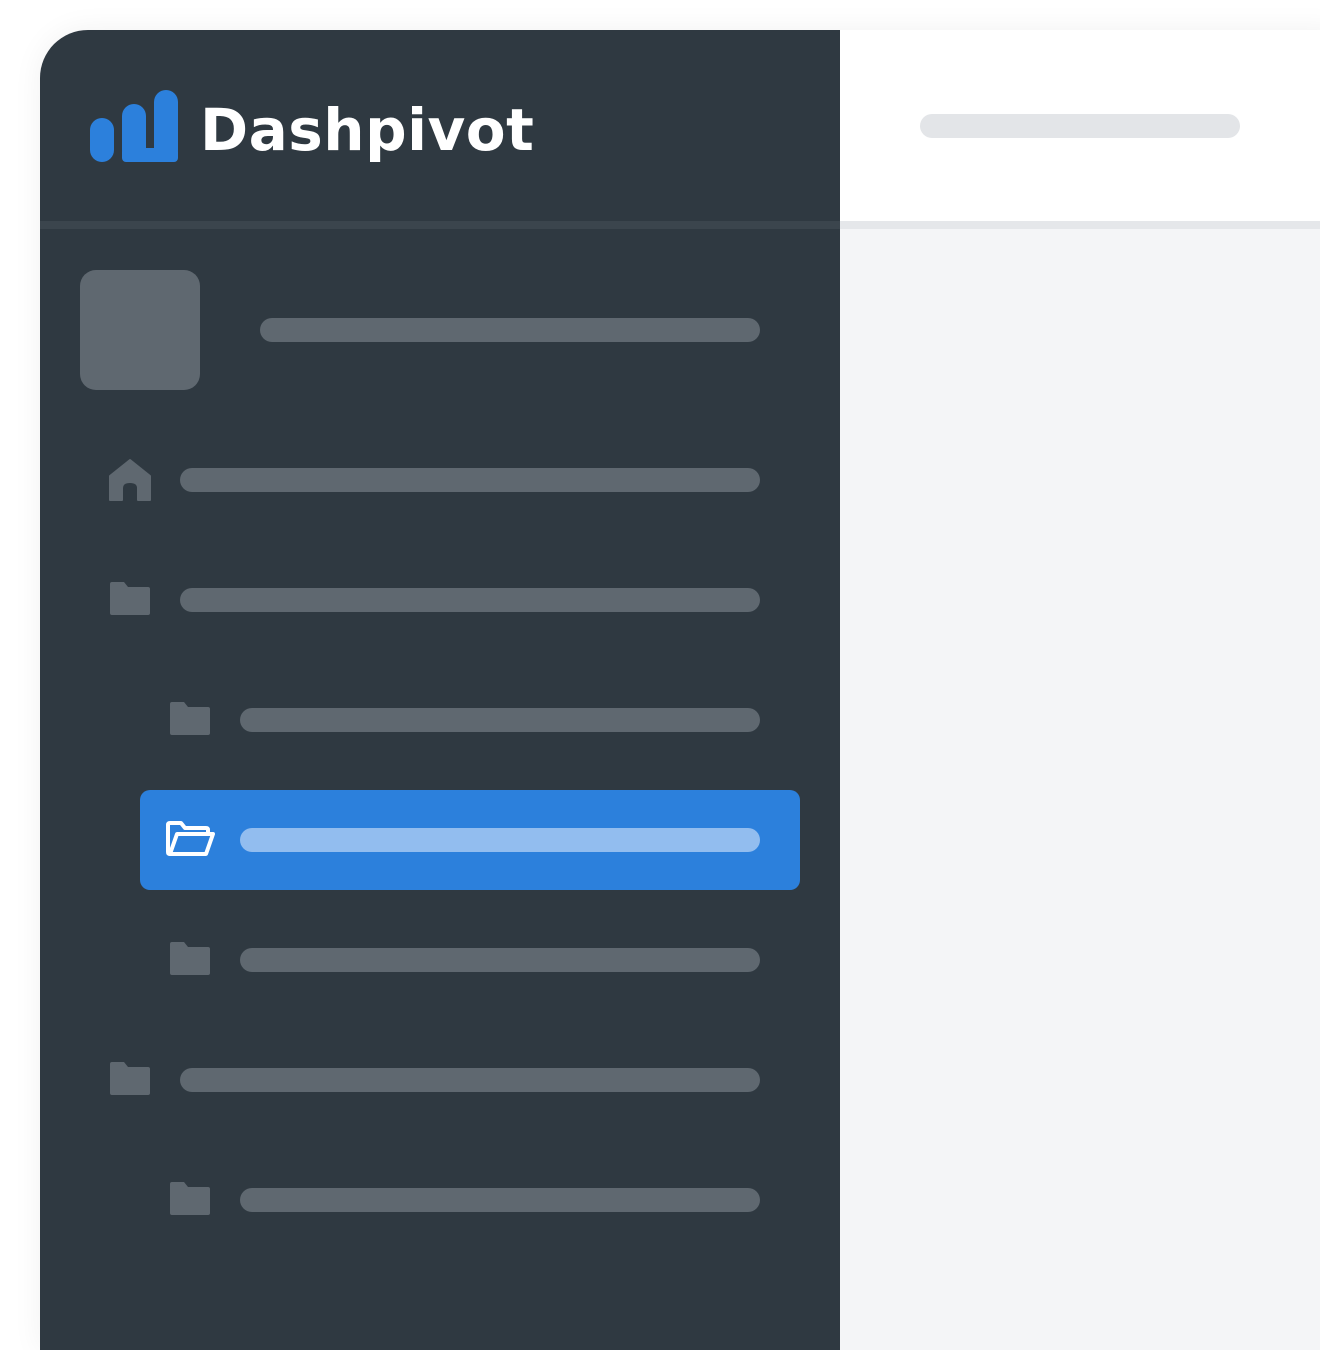  Describe the element at coordinates (190, 842) in the screenshot. I see `folder-open-icon` at that location.